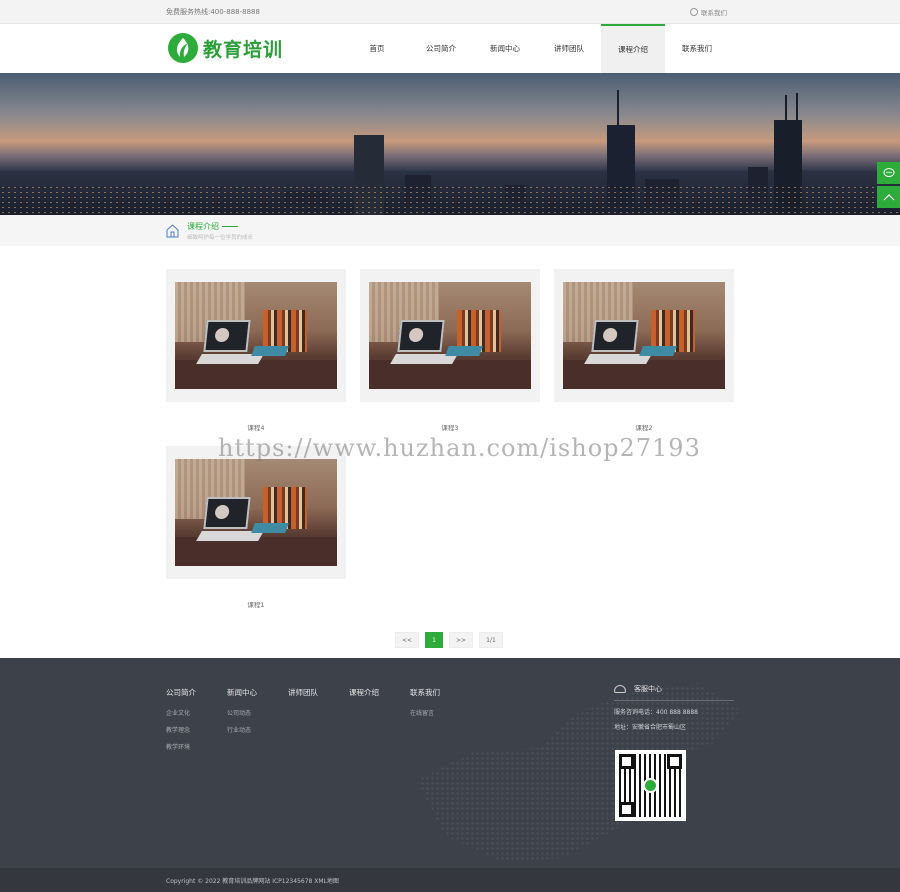 The image size is (900, 892). Describe the element at coordinates (181, 723) in the screenshot. I see `footer-column-about: 公司简介 企业文化 教学理念 教学环境` at that location.